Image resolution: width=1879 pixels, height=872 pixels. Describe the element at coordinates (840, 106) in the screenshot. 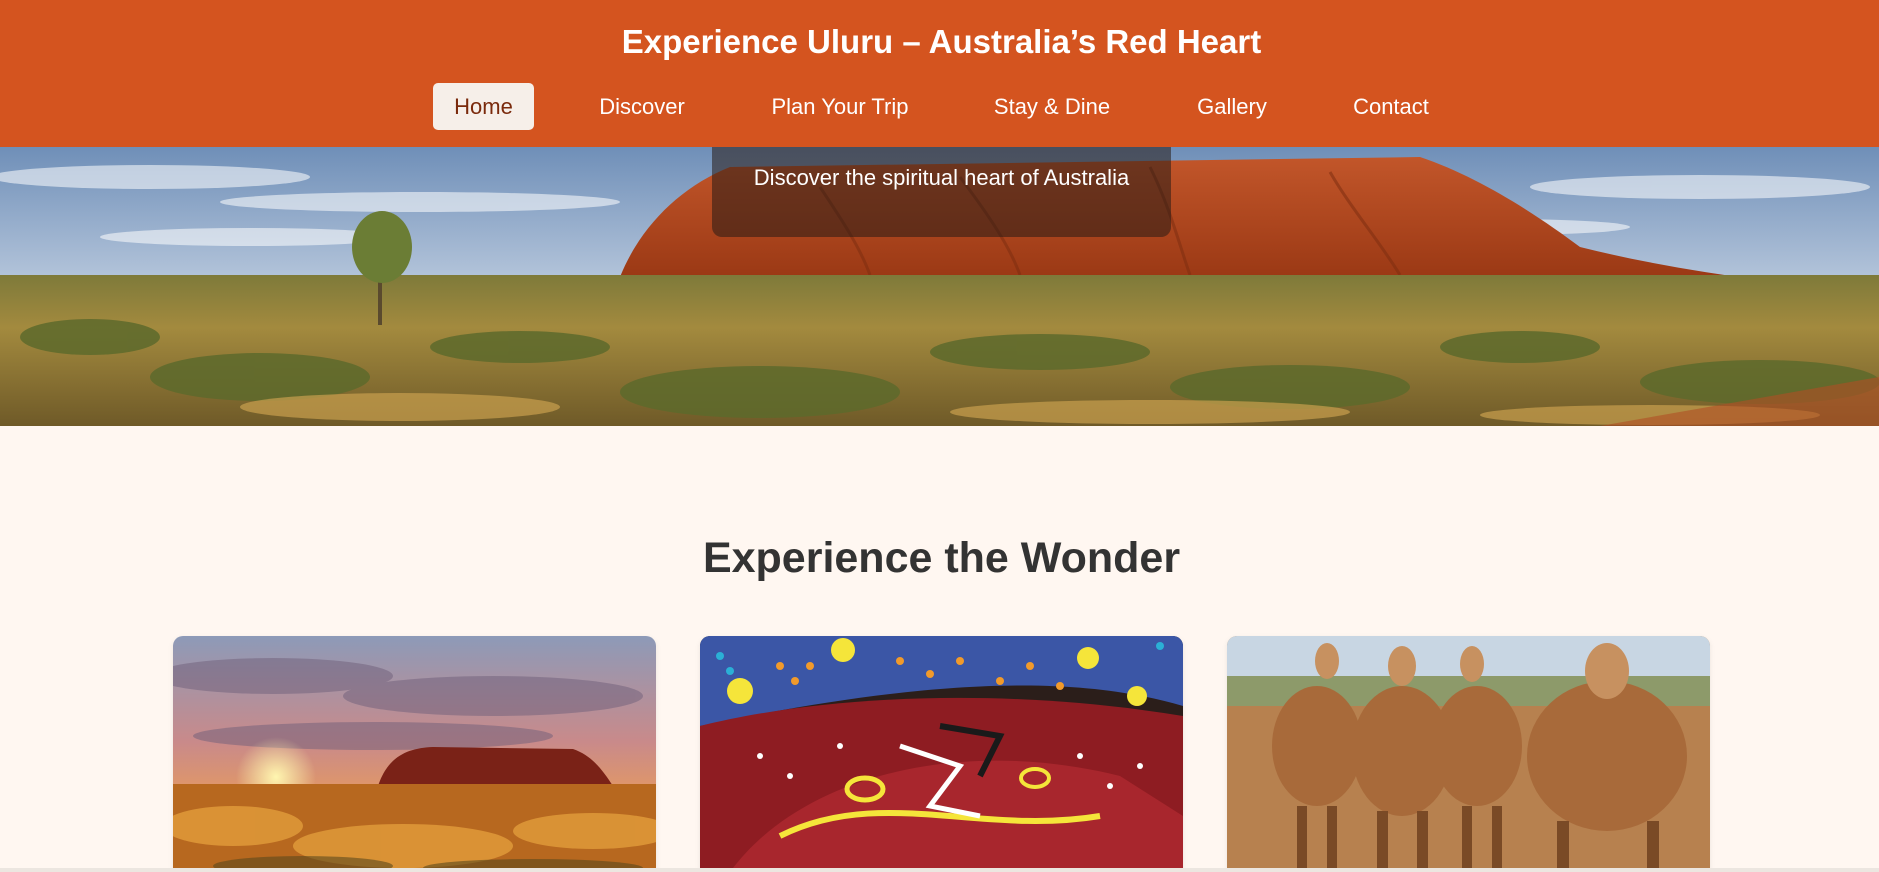

I see `nav-item-plan-your-trip: Plan Your Trip` at that location.